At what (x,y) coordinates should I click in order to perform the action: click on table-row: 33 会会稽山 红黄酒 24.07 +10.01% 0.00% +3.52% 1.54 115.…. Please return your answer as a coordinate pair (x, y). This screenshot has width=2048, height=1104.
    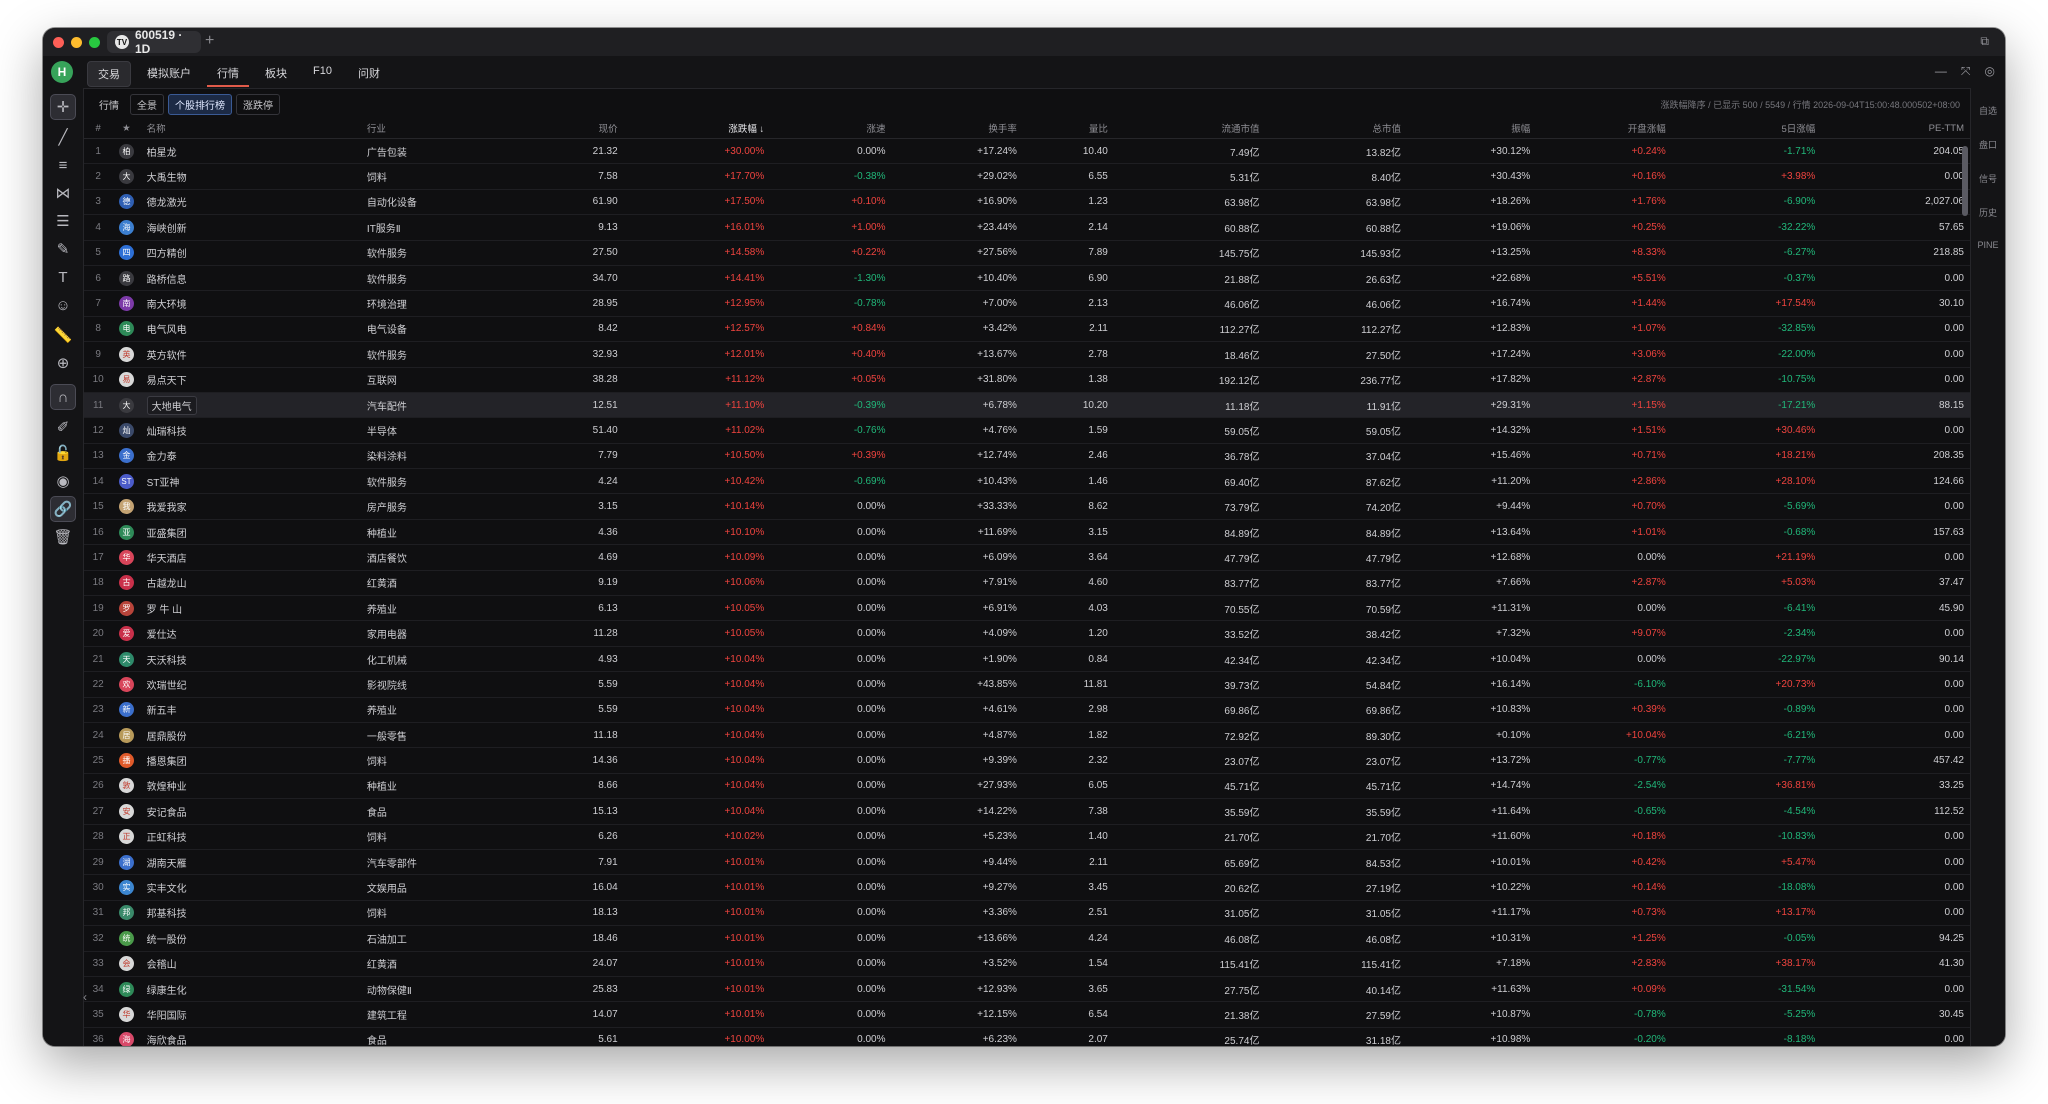
    Looking at the image, I should click on (1027, 964).